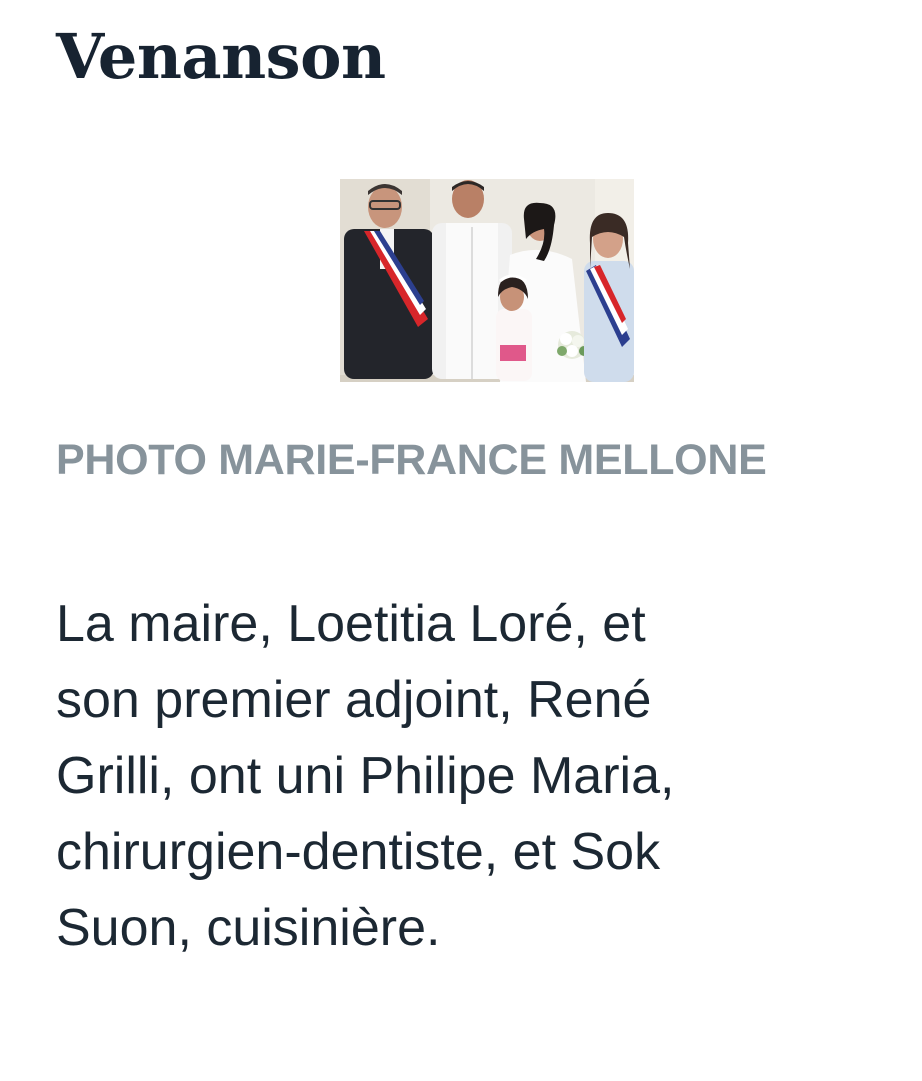  I want to click on body-line: La maire, Loetitia Loré, et, so click(351, 624).